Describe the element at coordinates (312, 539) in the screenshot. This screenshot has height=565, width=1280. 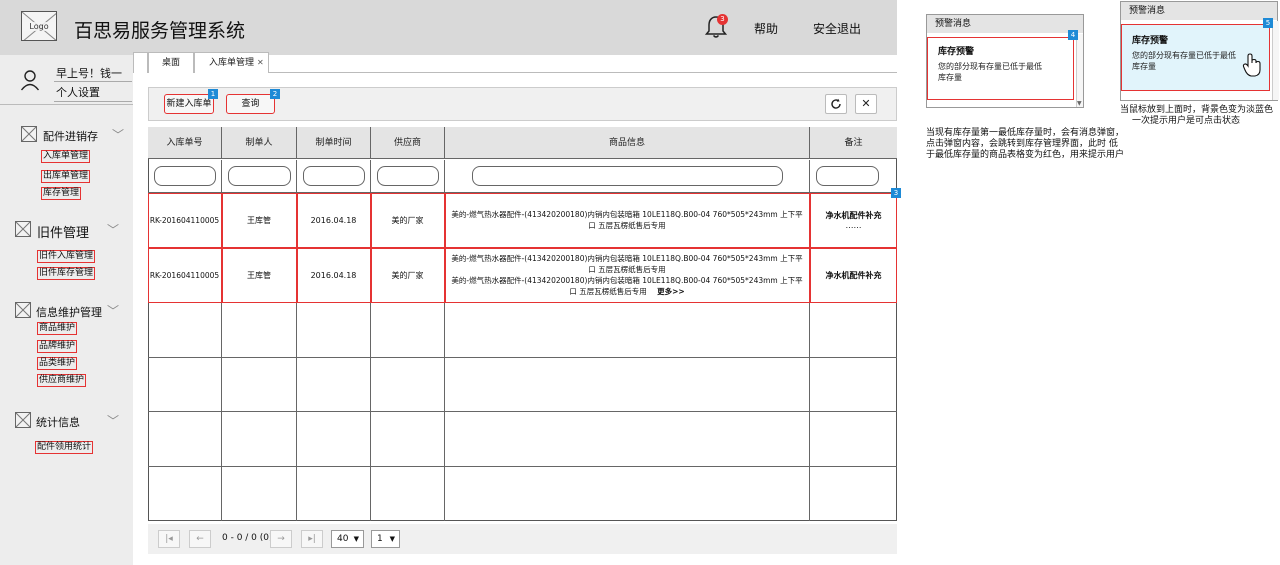
I see `last-page-button: ▸|` at that location.